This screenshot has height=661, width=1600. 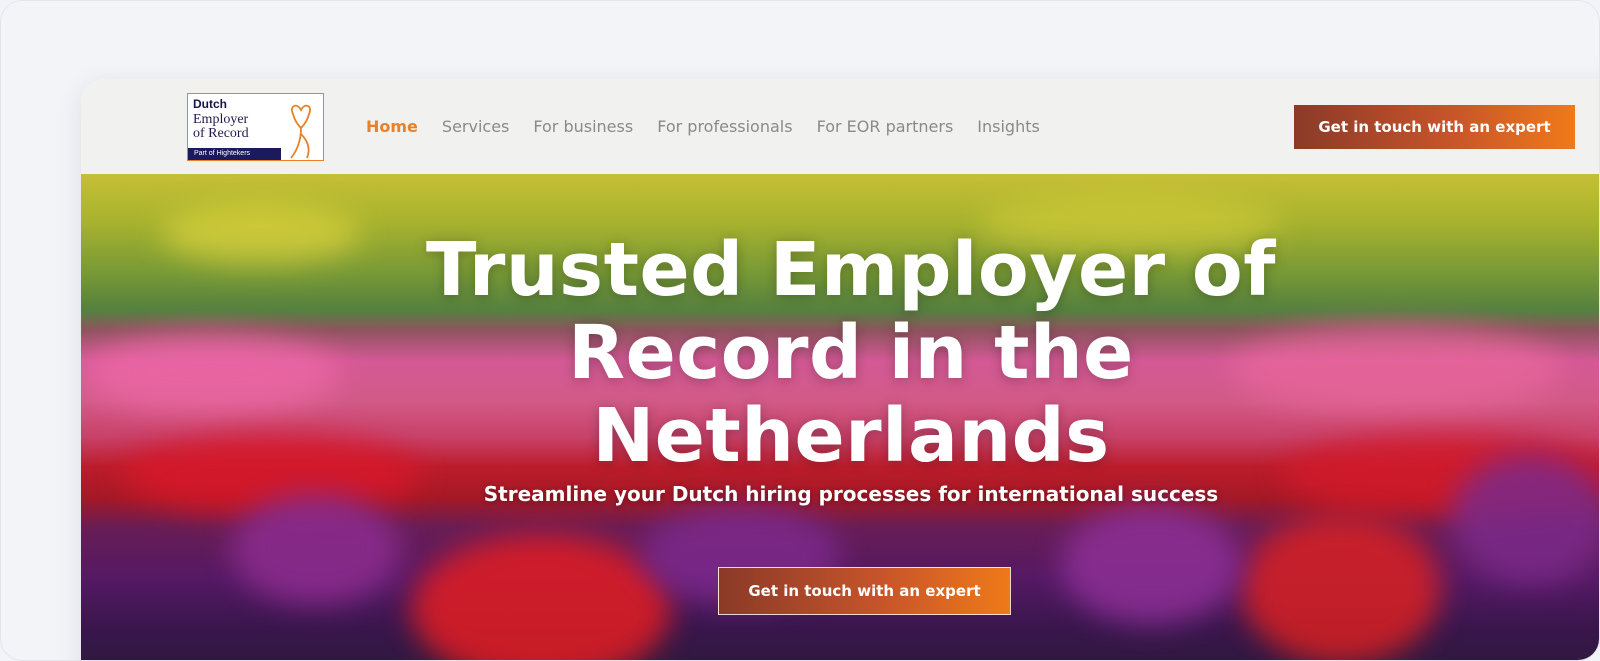 What do you see at coordinates (1434, 127) in the screenshot?
I see `header-contact-button: Get in touch with an expert` at bounding box center [1434, 127].